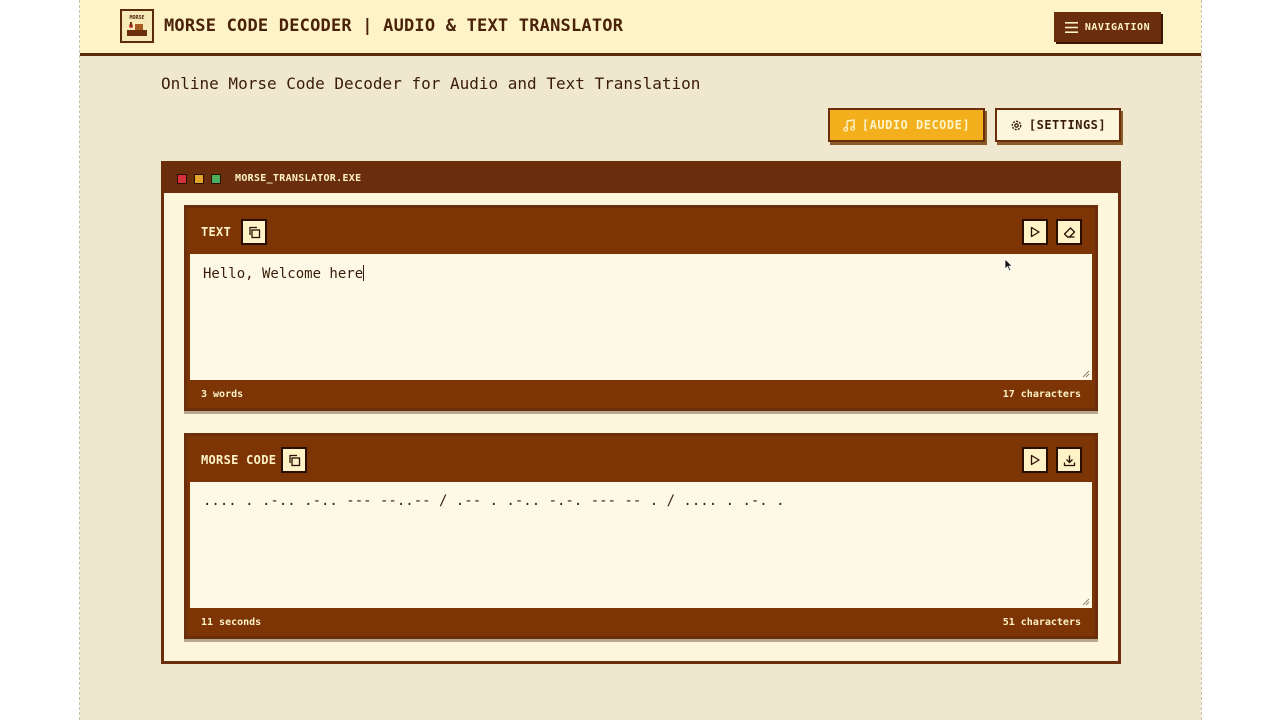  I want to click on copy-text-button, so click(254, 232).